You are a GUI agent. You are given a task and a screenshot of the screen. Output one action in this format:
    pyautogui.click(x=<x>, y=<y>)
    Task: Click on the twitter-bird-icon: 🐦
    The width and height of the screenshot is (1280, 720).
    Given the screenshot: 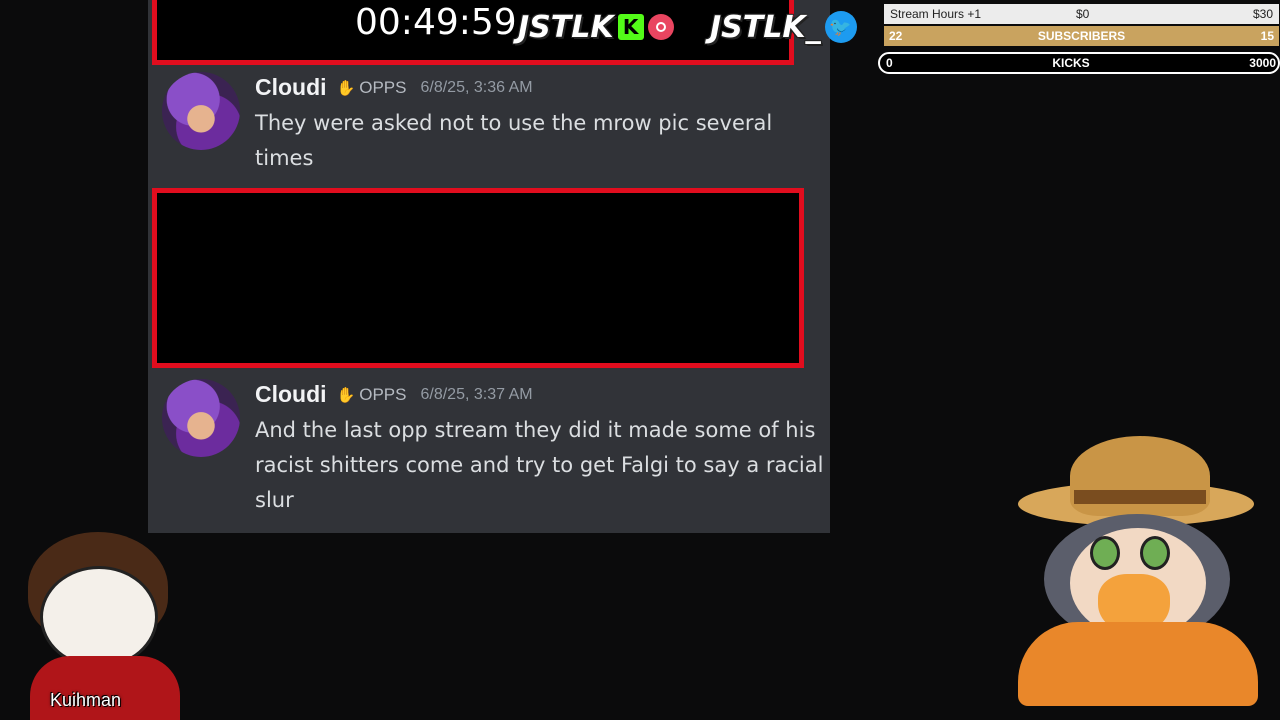 What is the action you would take?
    pyautogui.click(x=840, y=27)
    